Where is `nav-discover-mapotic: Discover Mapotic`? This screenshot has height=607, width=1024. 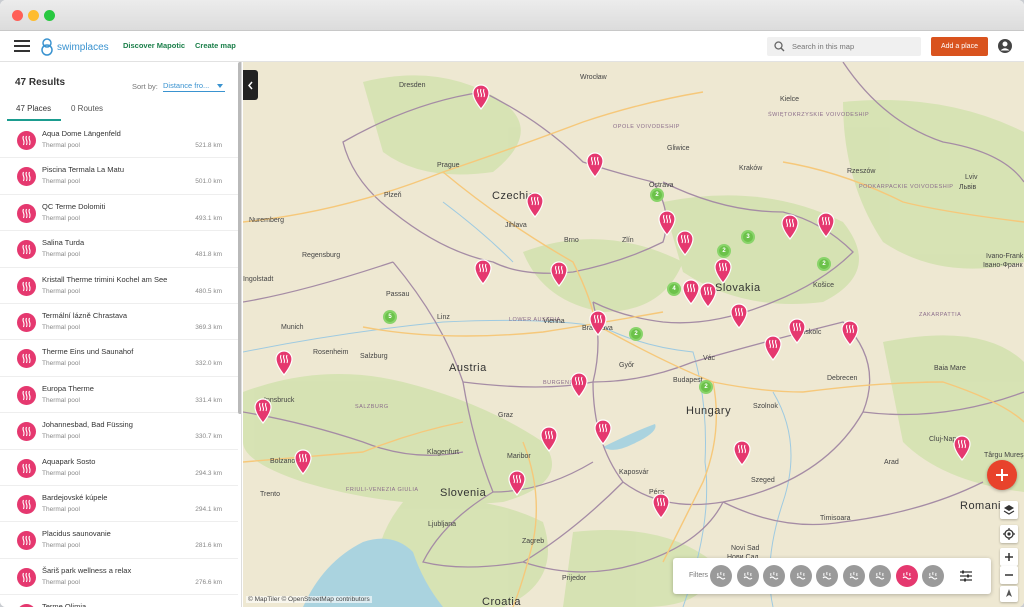 nav-discover-mapotic: Discover Mapotic is located at coordinates (154, 45).